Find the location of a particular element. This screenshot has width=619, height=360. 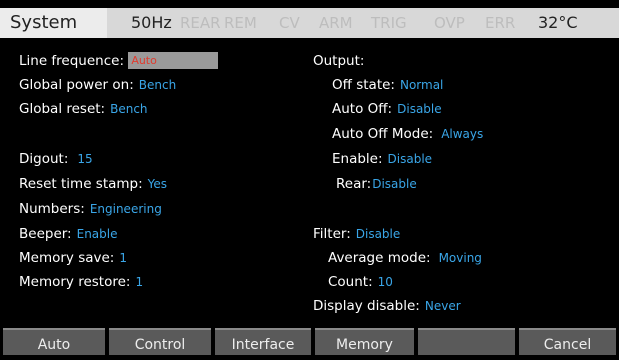

indicator-rem: REM is located at coordinates (240, 23).